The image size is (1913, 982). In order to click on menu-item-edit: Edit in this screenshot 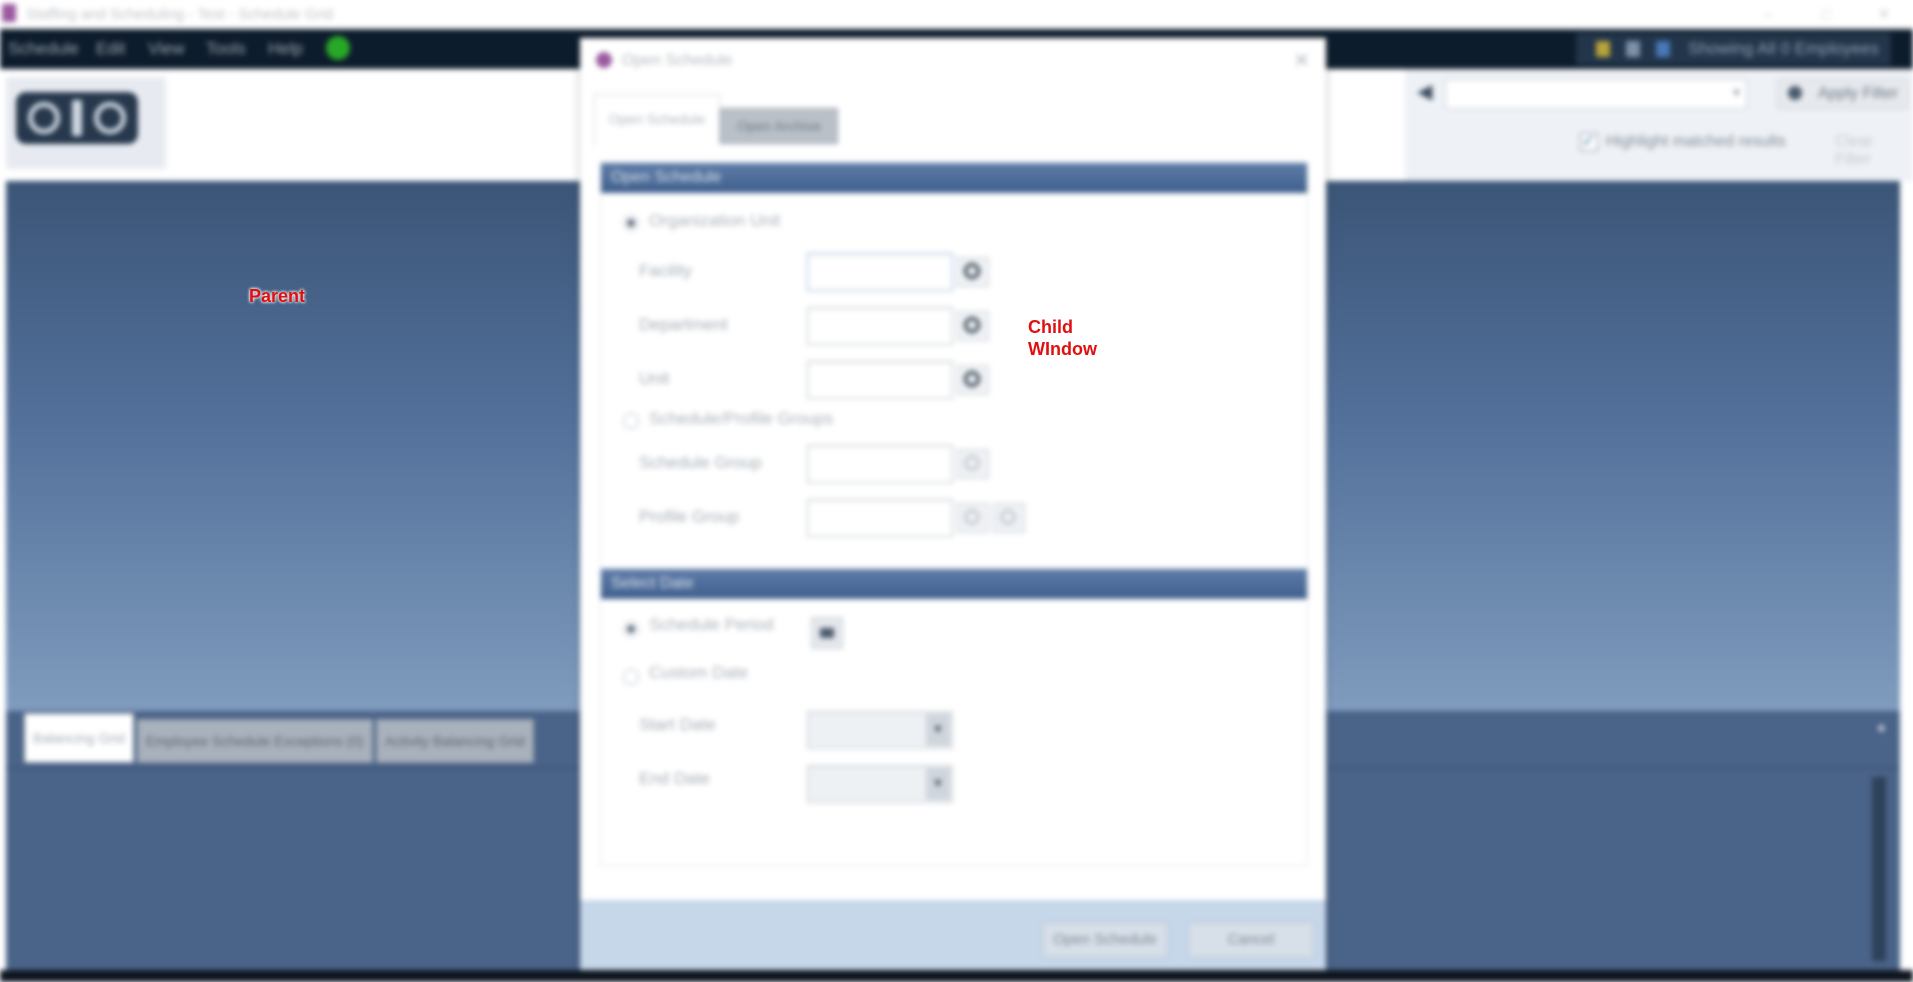, I will do `click(110, 49)`.